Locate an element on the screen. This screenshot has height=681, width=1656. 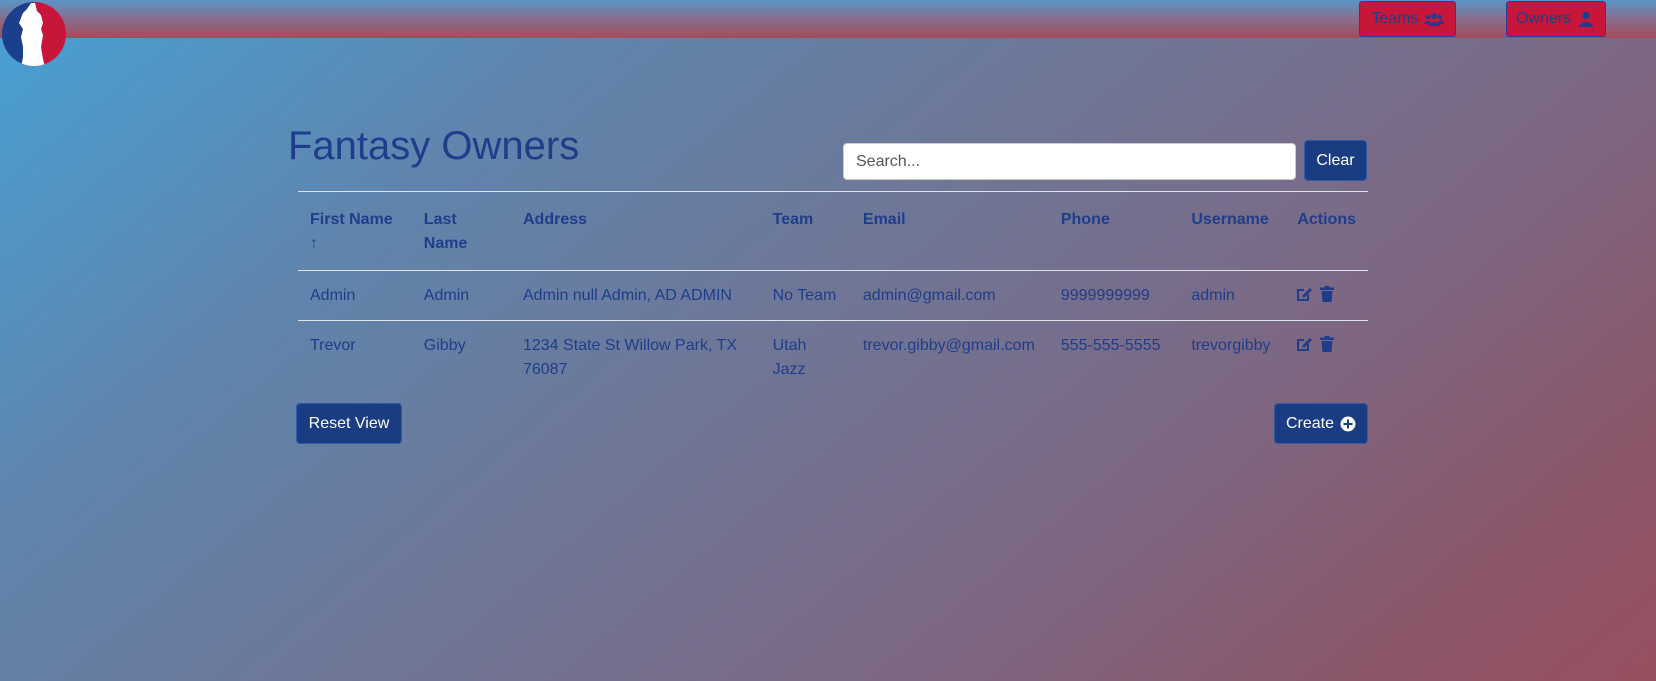
col-actions: Actions is located at coordinates (1326, 231).